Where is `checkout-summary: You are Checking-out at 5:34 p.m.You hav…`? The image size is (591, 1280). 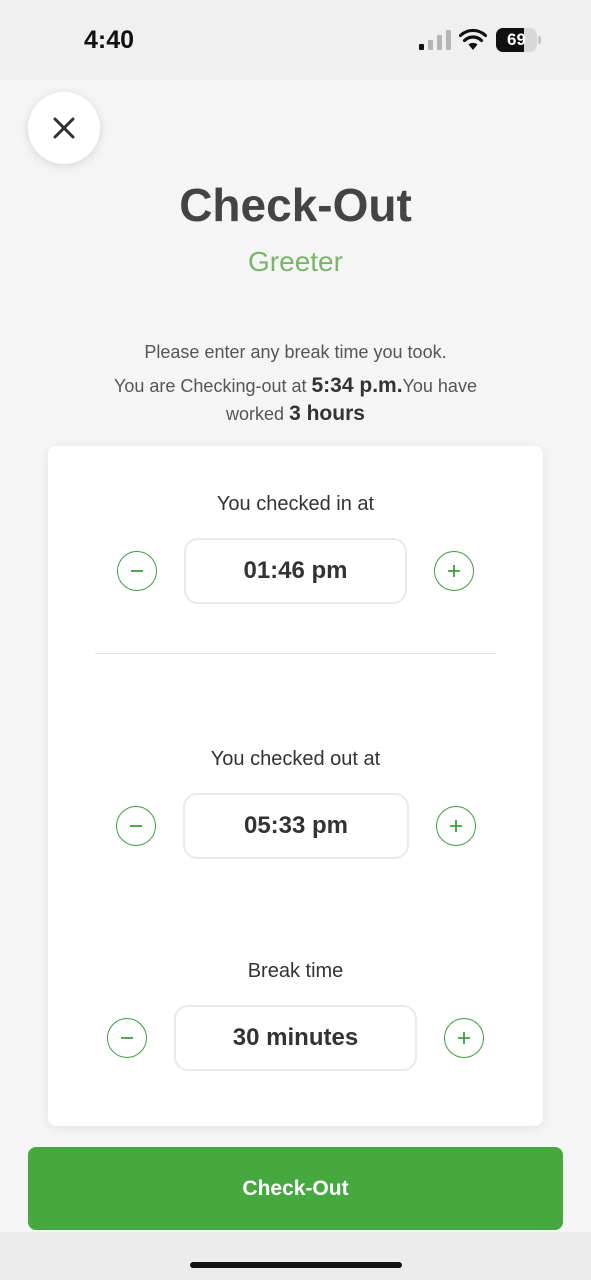 checkout-summary: You are Checking-out at 5:34 p.m.You hav… is located at coordinates (295, 400).